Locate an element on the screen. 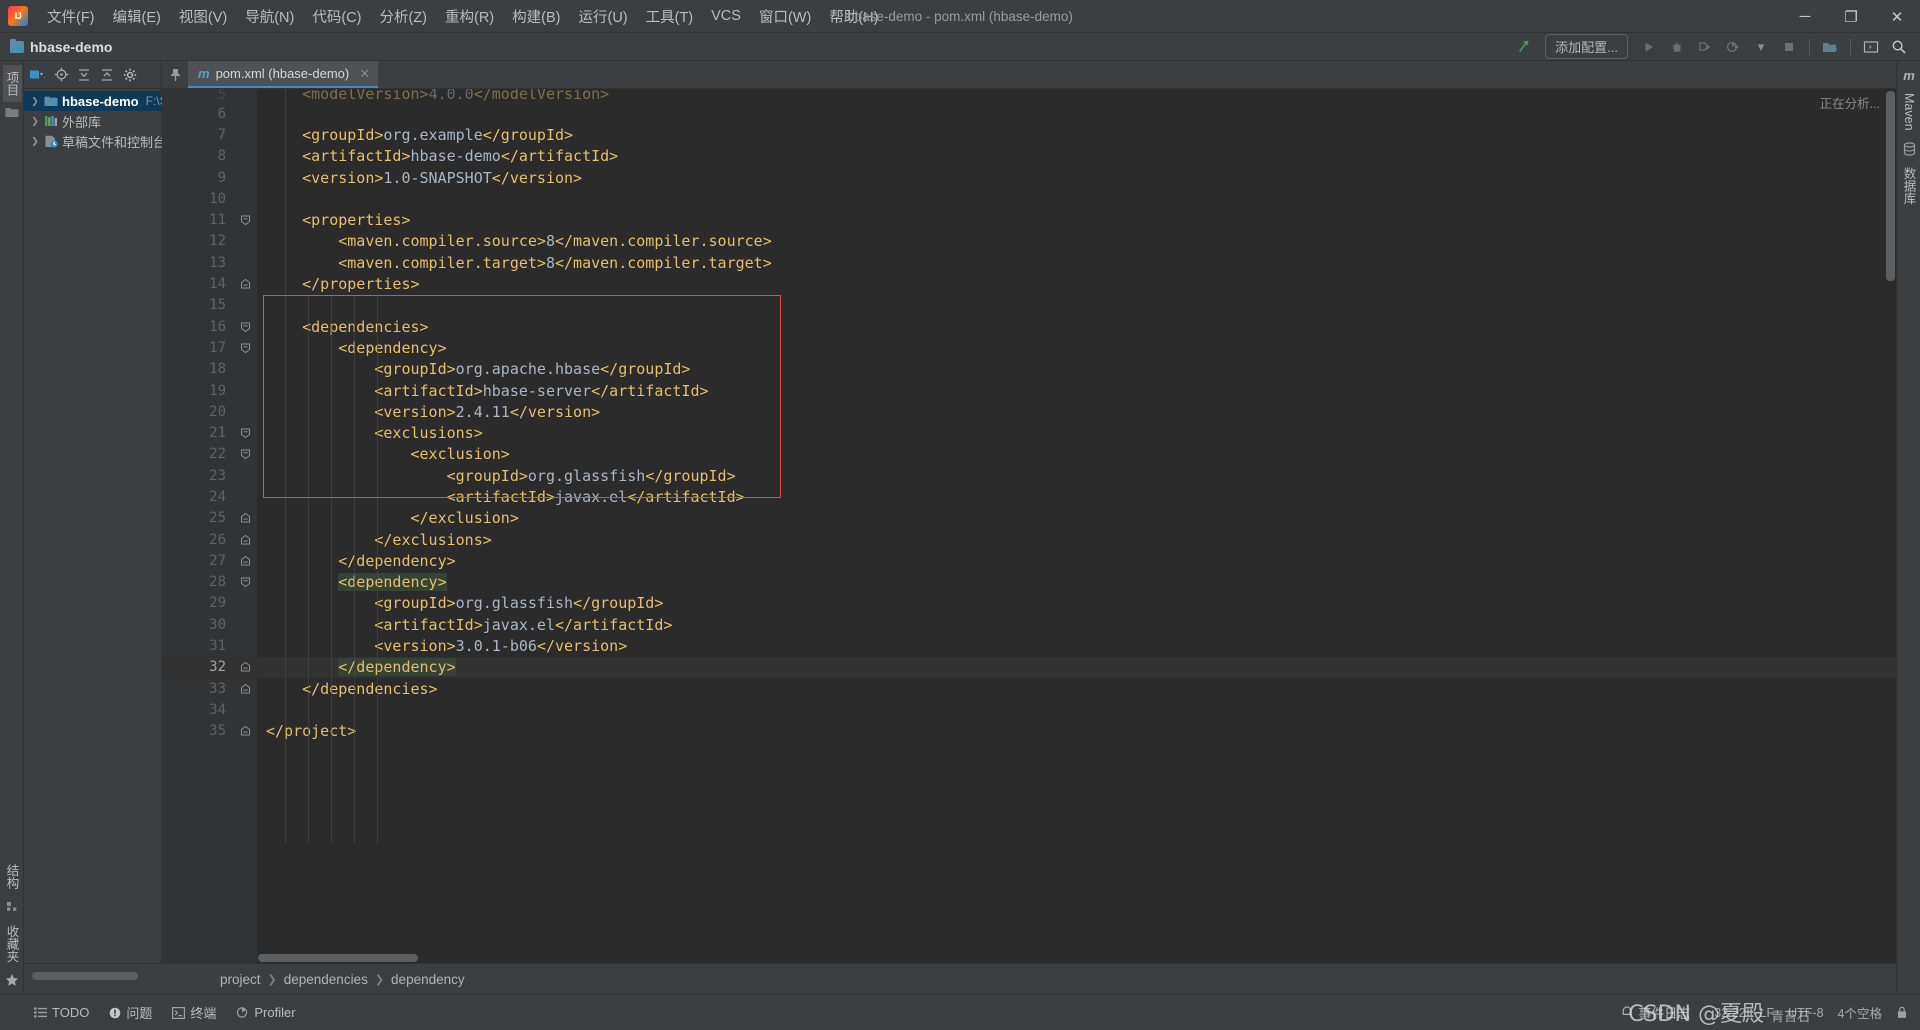 This screenshot has height=1030, width=1920. code-line-18: 18 <groupId>org.apache.hbase</groupId> is located at coordinates (1029, 369).